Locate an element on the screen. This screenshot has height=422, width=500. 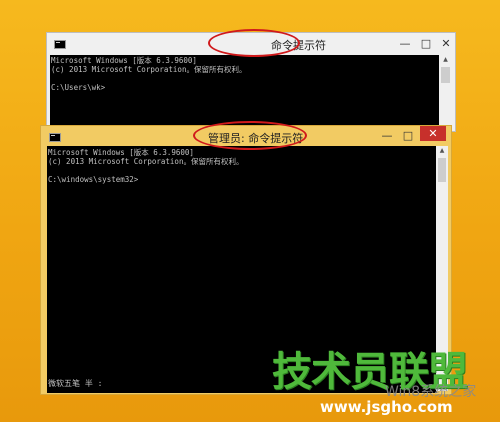
vertical-scrollbar: ▲ is located at coordinates (445, 93).